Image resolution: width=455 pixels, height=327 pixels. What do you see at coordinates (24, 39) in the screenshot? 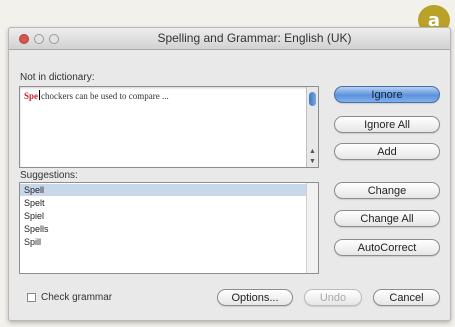
I see `close-window-button` at bounding box center [24, 39].